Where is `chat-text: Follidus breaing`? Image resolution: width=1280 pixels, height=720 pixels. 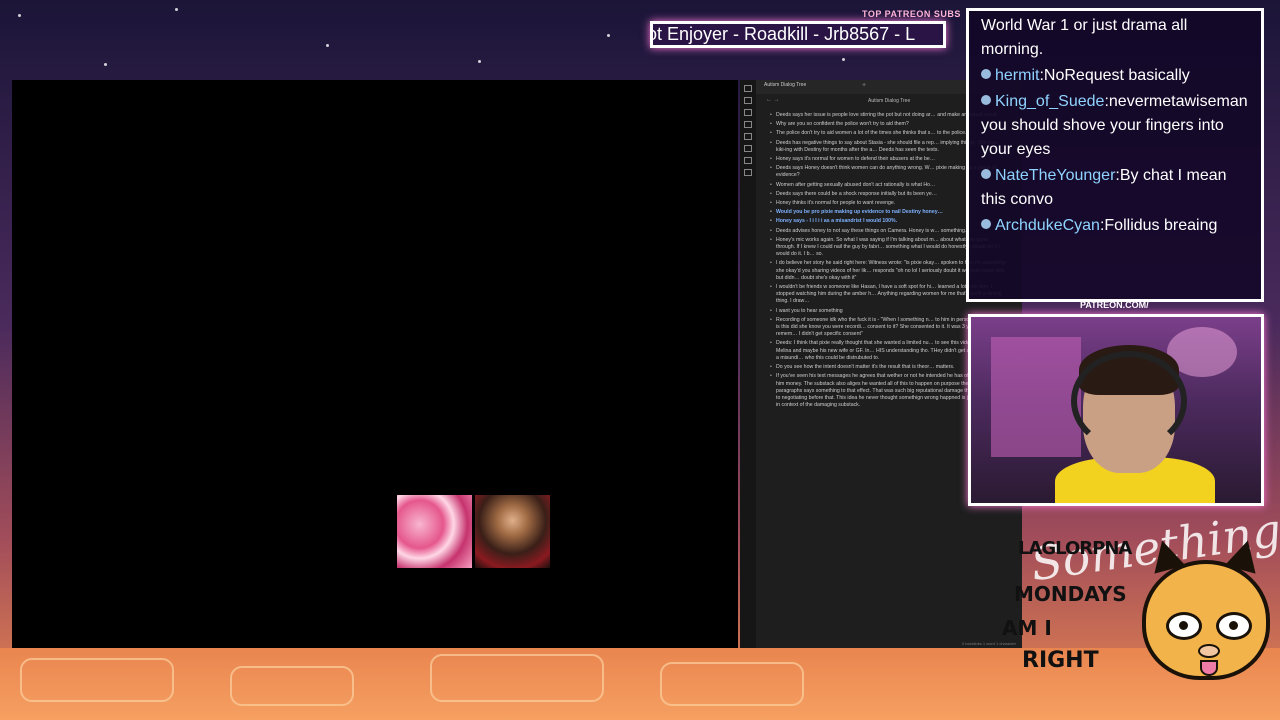
chat-text: Follidus breaing is located at coordinates (1161, 225).